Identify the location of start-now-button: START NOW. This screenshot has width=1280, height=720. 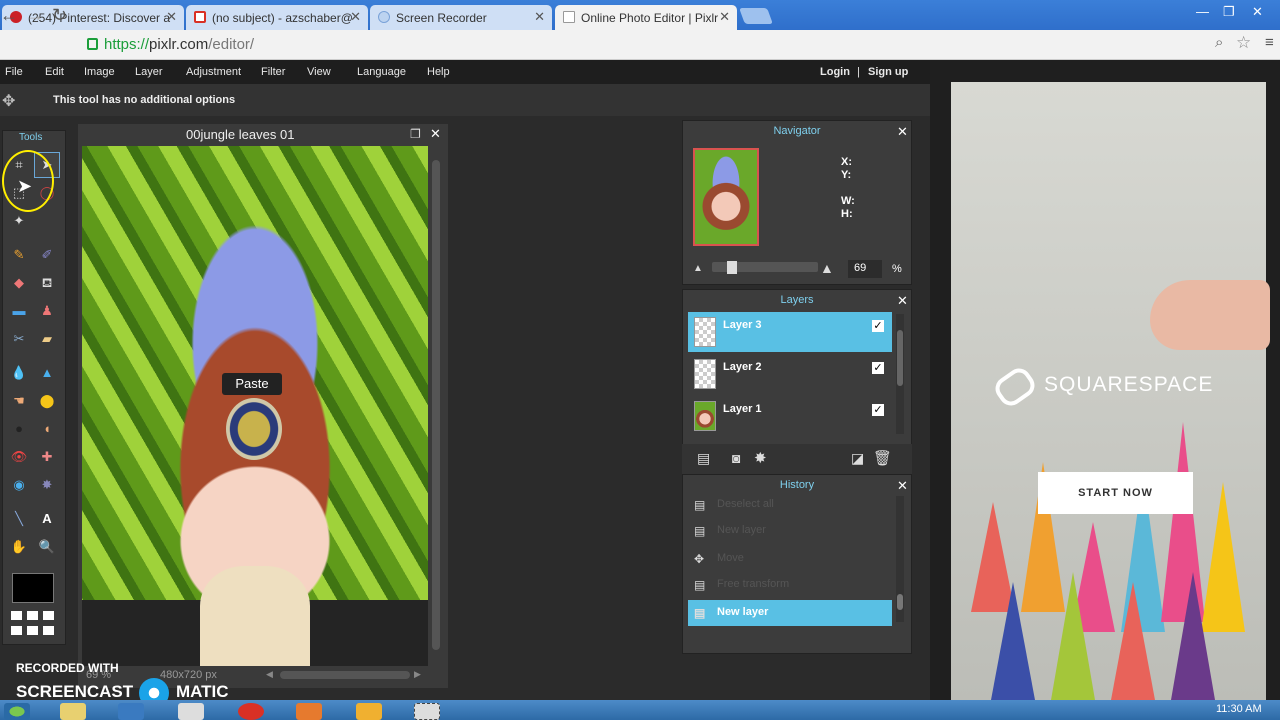
(1115, 493).